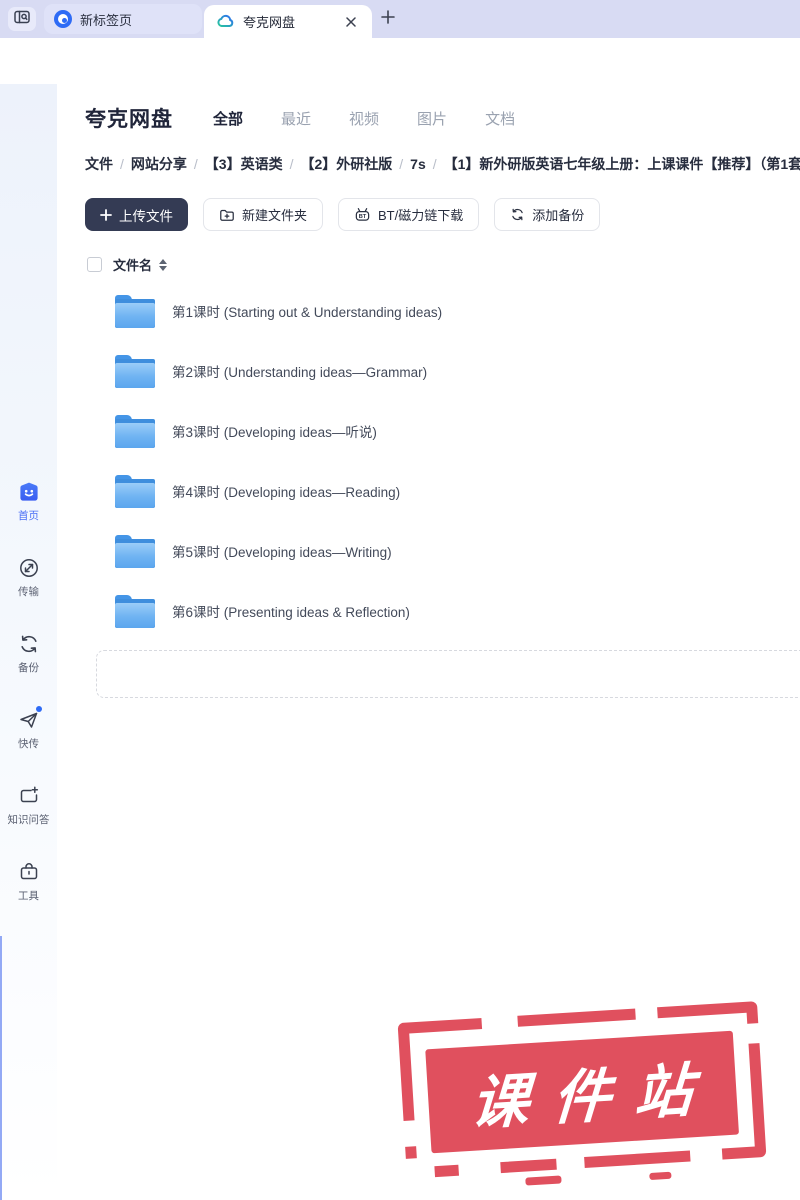  I want to click on sort-desc-icon, so click(163, 268).